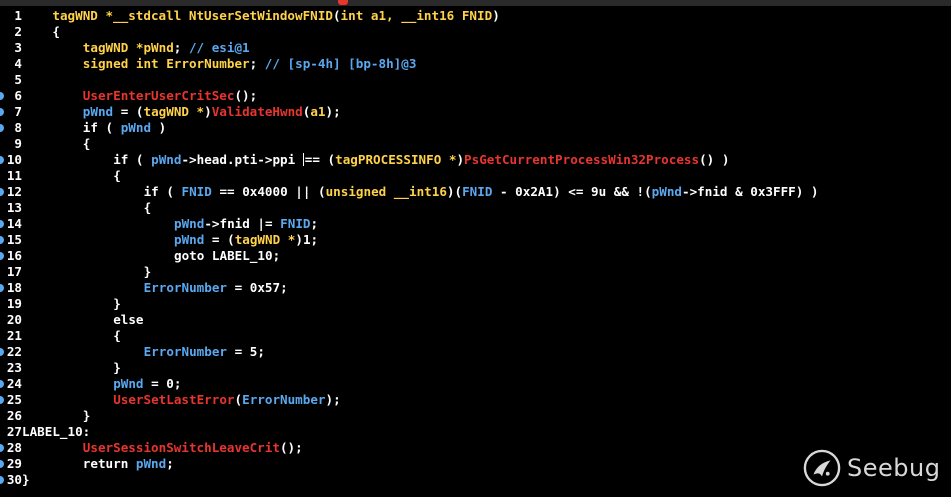  Describe the element at coordinates (475, 3) in the screenshot. I see `tab-strip` at that location.